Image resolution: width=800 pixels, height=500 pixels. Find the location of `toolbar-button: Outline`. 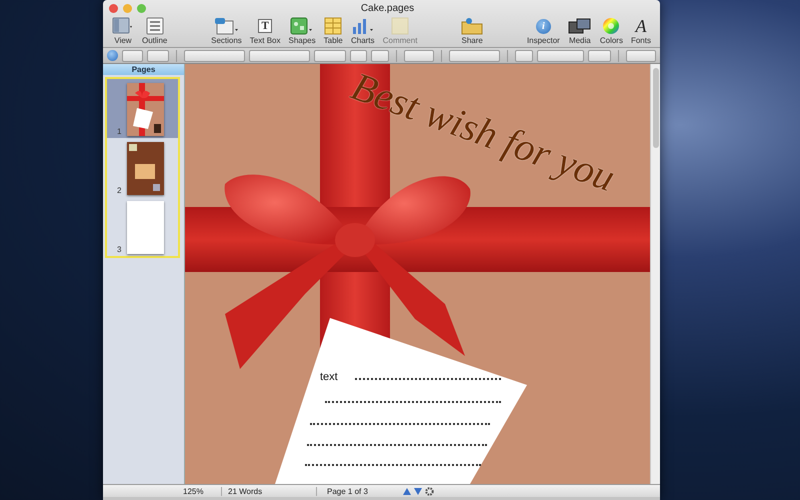

toolbar-button: Outline is located at coordinates (154, 31).